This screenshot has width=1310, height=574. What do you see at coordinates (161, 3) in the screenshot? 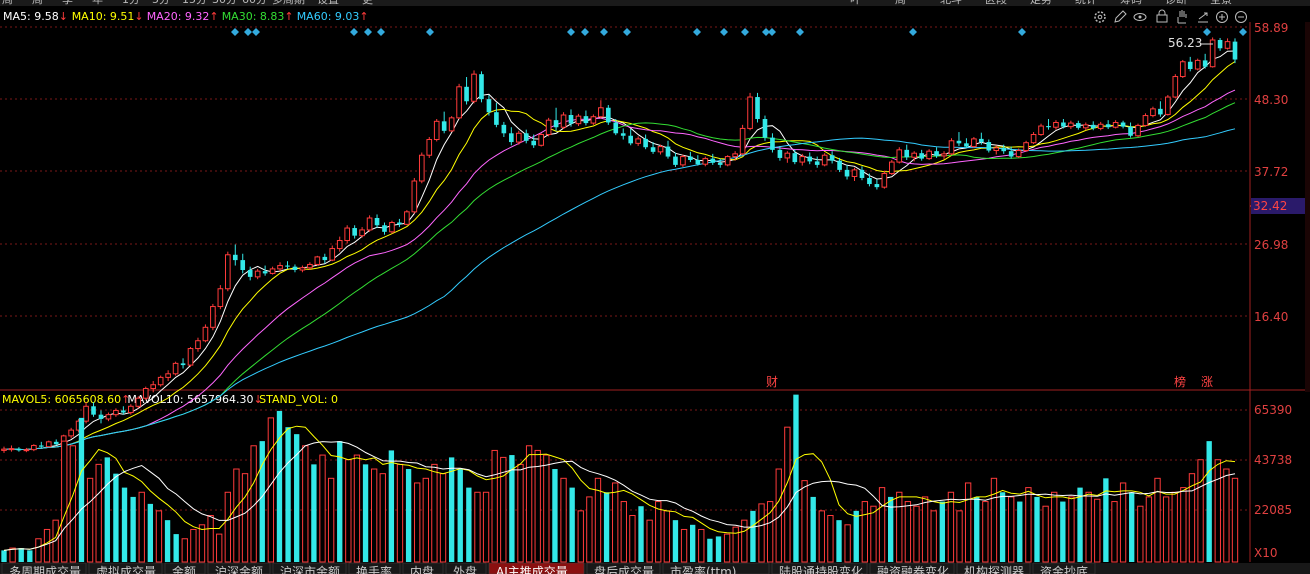
I see `top-menu-item: 5分` at bounding box center [161, 3].